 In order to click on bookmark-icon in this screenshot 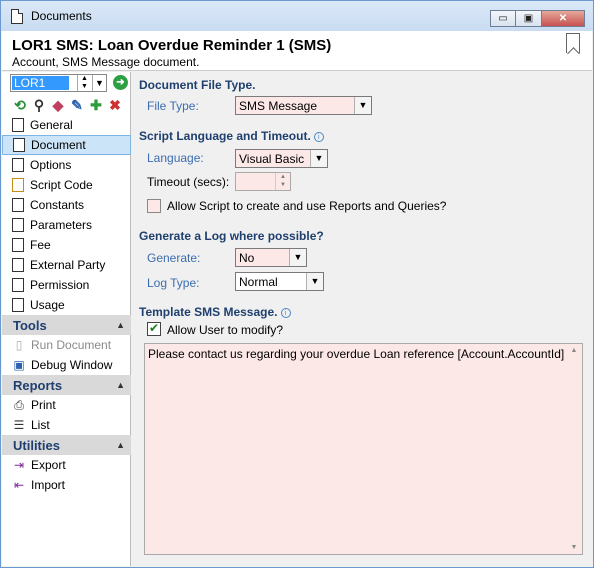, I will do `click(573, 43)`.